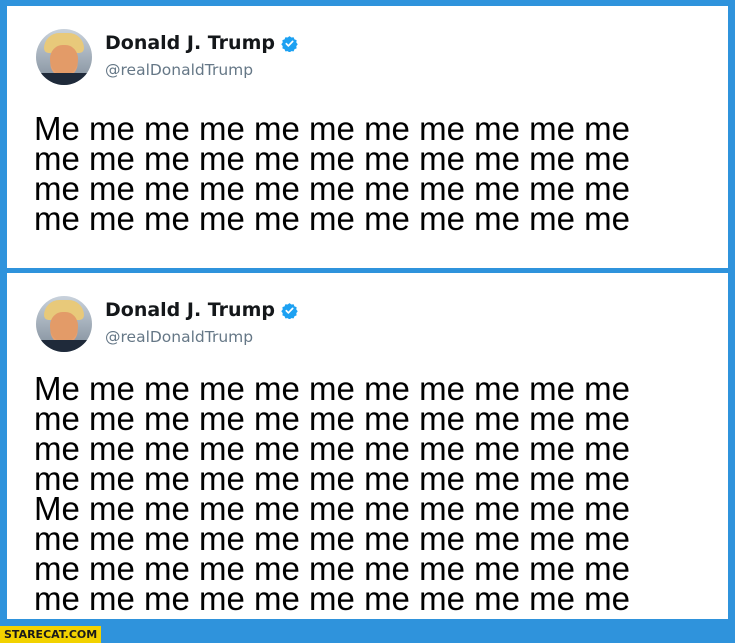 This screenshot has height=643, width=735. What do you see at coordinates (51, 634) in the screenshot?
I see `watermark: STARECAT.COM` at bounding box center [51, 634].